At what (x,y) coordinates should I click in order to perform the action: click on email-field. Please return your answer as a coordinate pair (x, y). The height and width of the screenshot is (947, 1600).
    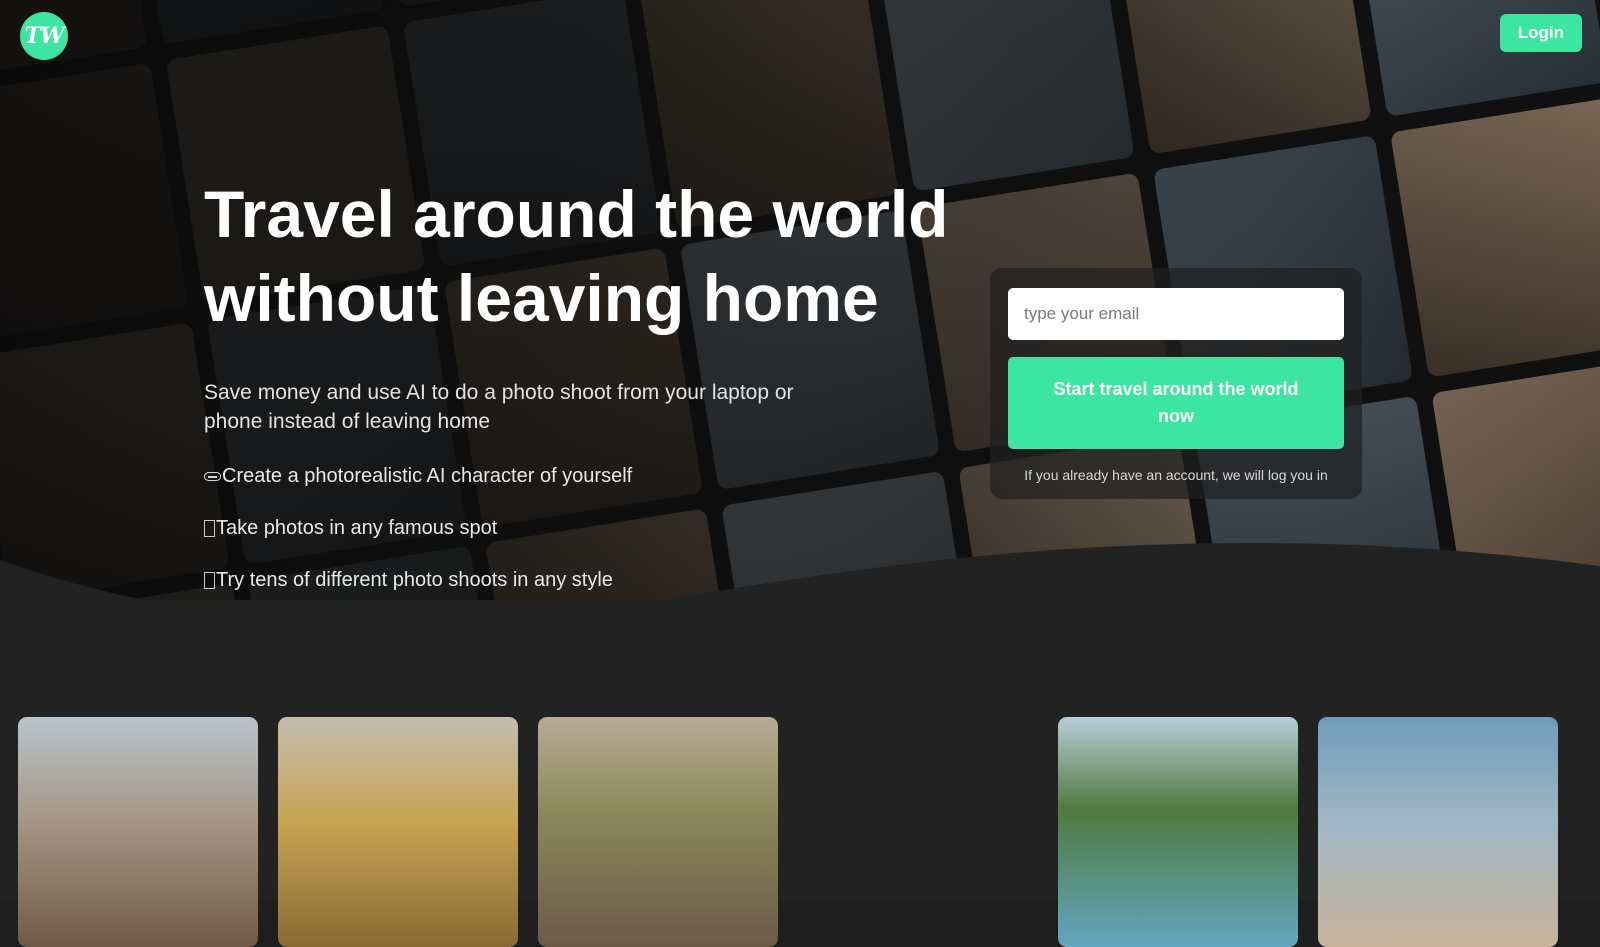
    Looking at the image, I should click on (1176, 314).